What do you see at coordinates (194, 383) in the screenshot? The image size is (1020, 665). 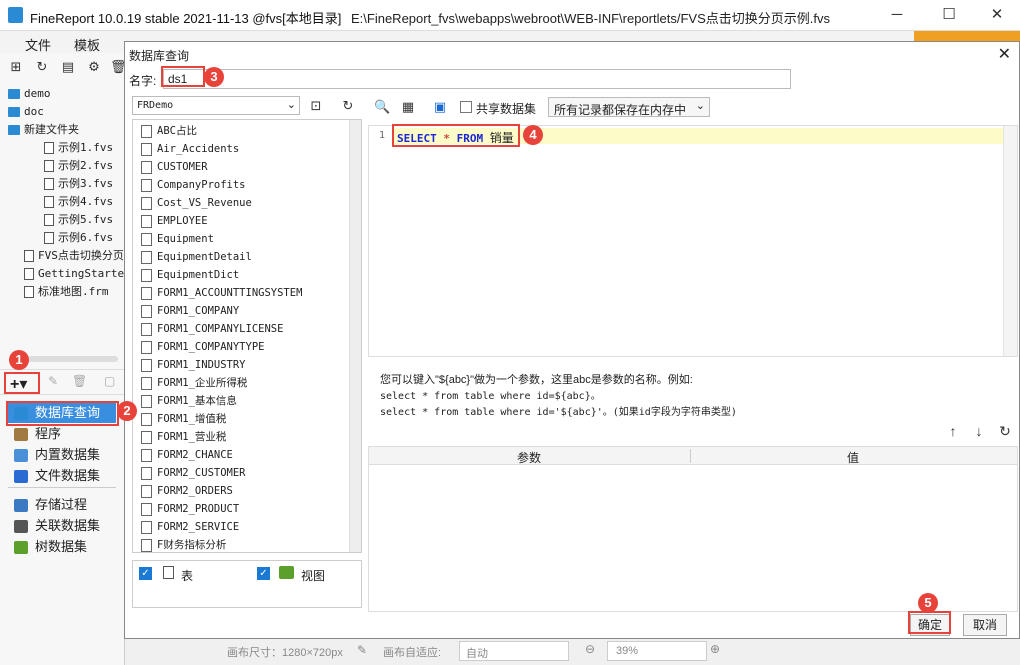 I see `table-list-item: FORM1_企业所得税` at bounding box center [194, 383].